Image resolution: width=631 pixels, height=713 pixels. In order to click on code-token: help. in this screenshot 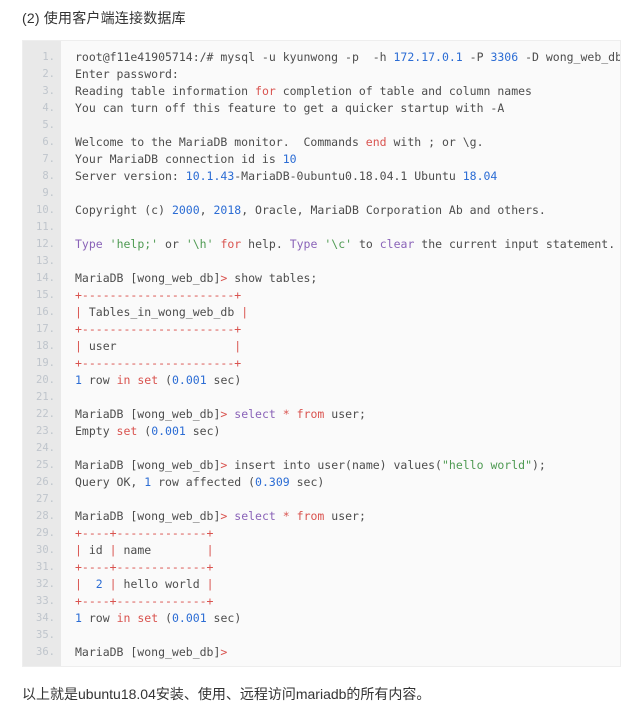, I will do `click(265, 244)`.